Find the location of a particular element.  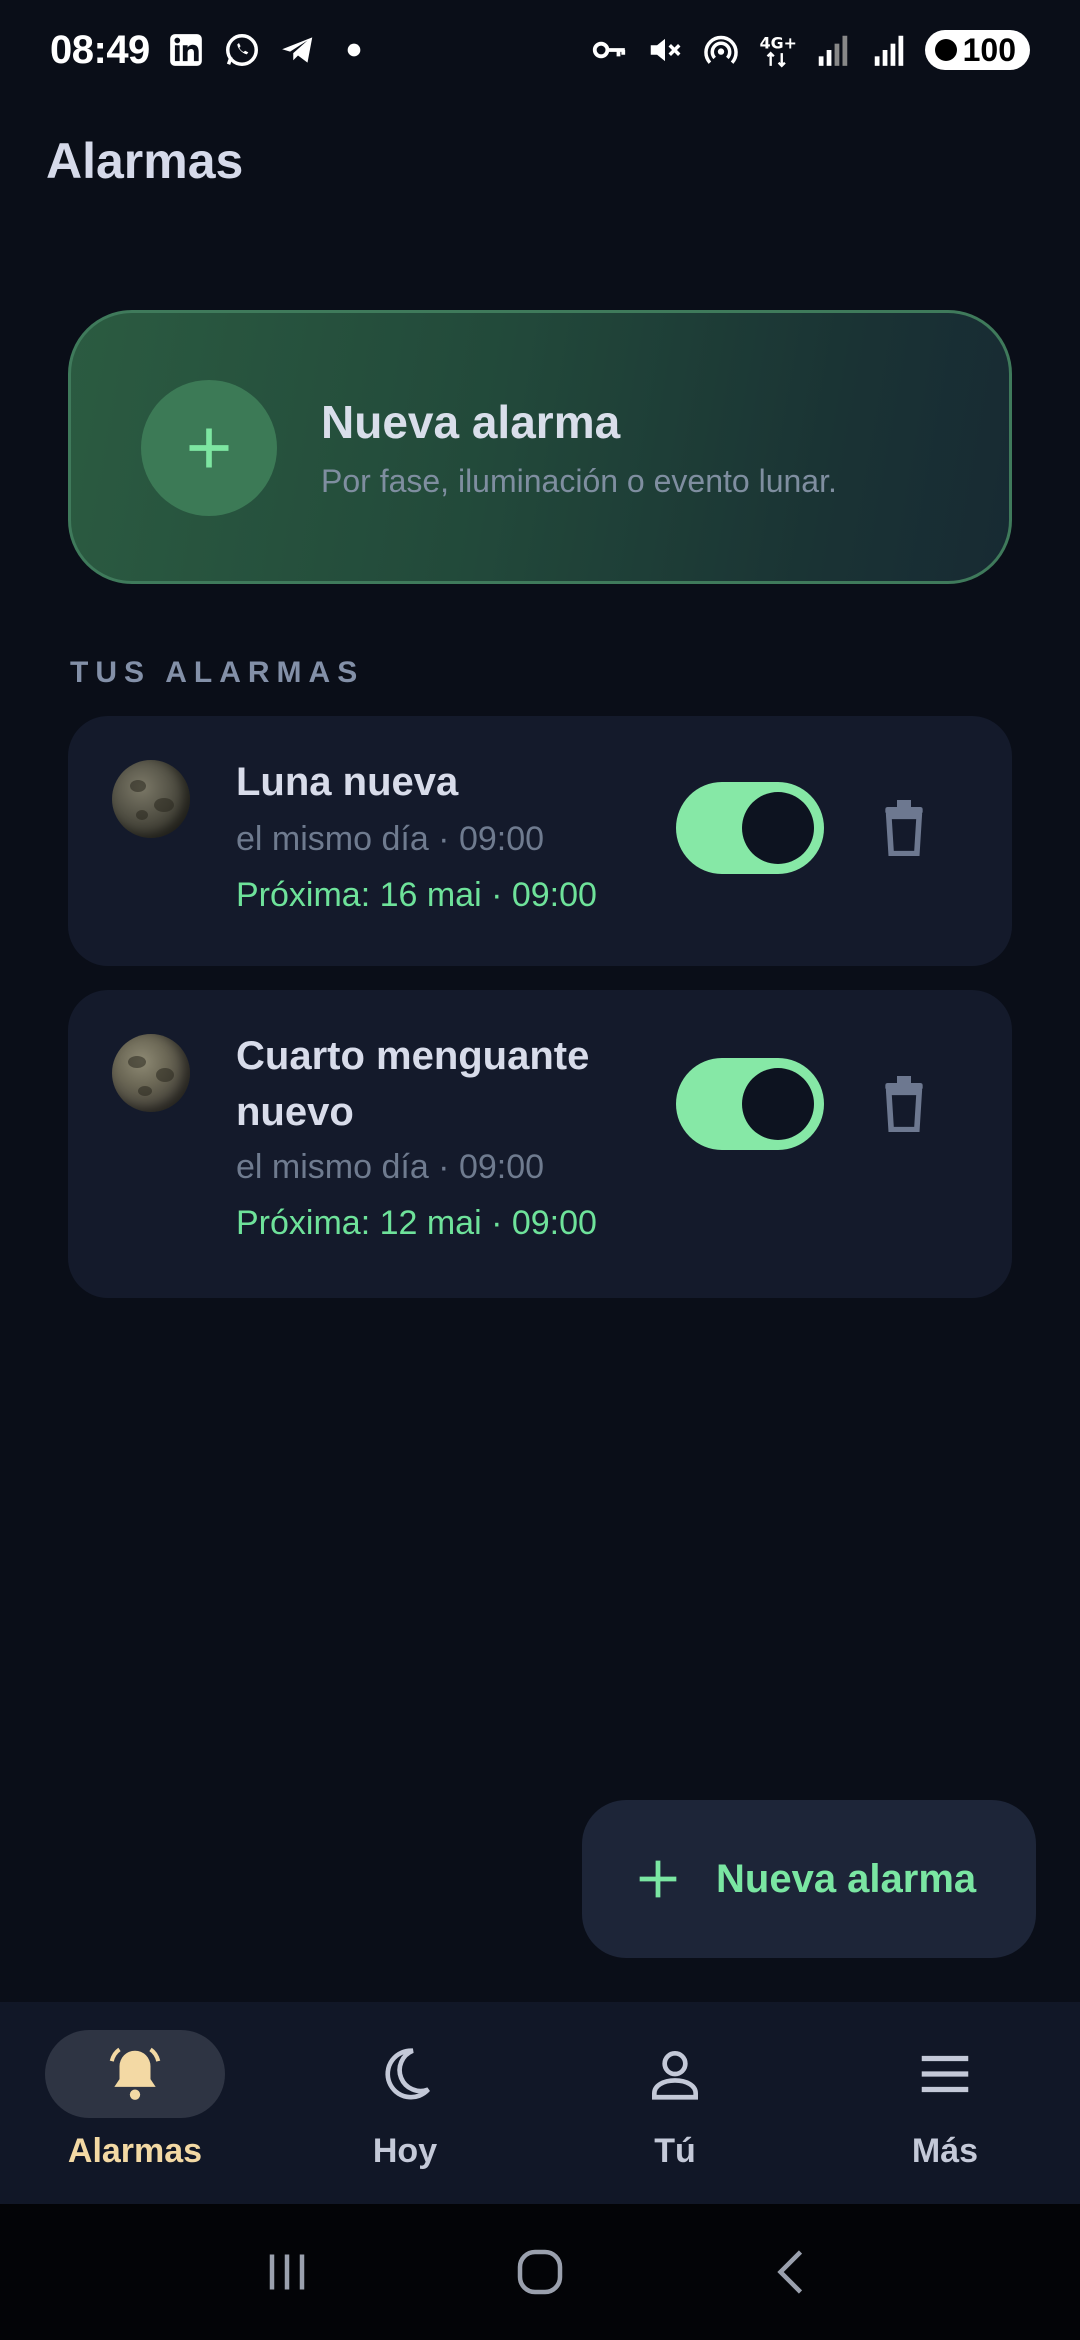

linkedin-icon is located at coordinates (186, 50).